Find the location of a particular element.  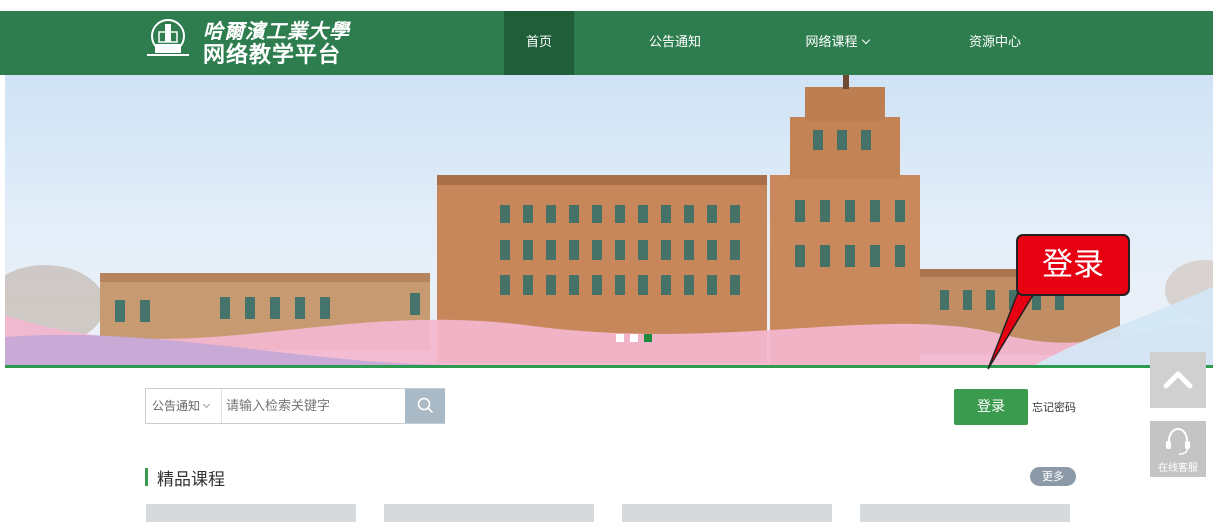

search-input is located at coordinates (316, 406).